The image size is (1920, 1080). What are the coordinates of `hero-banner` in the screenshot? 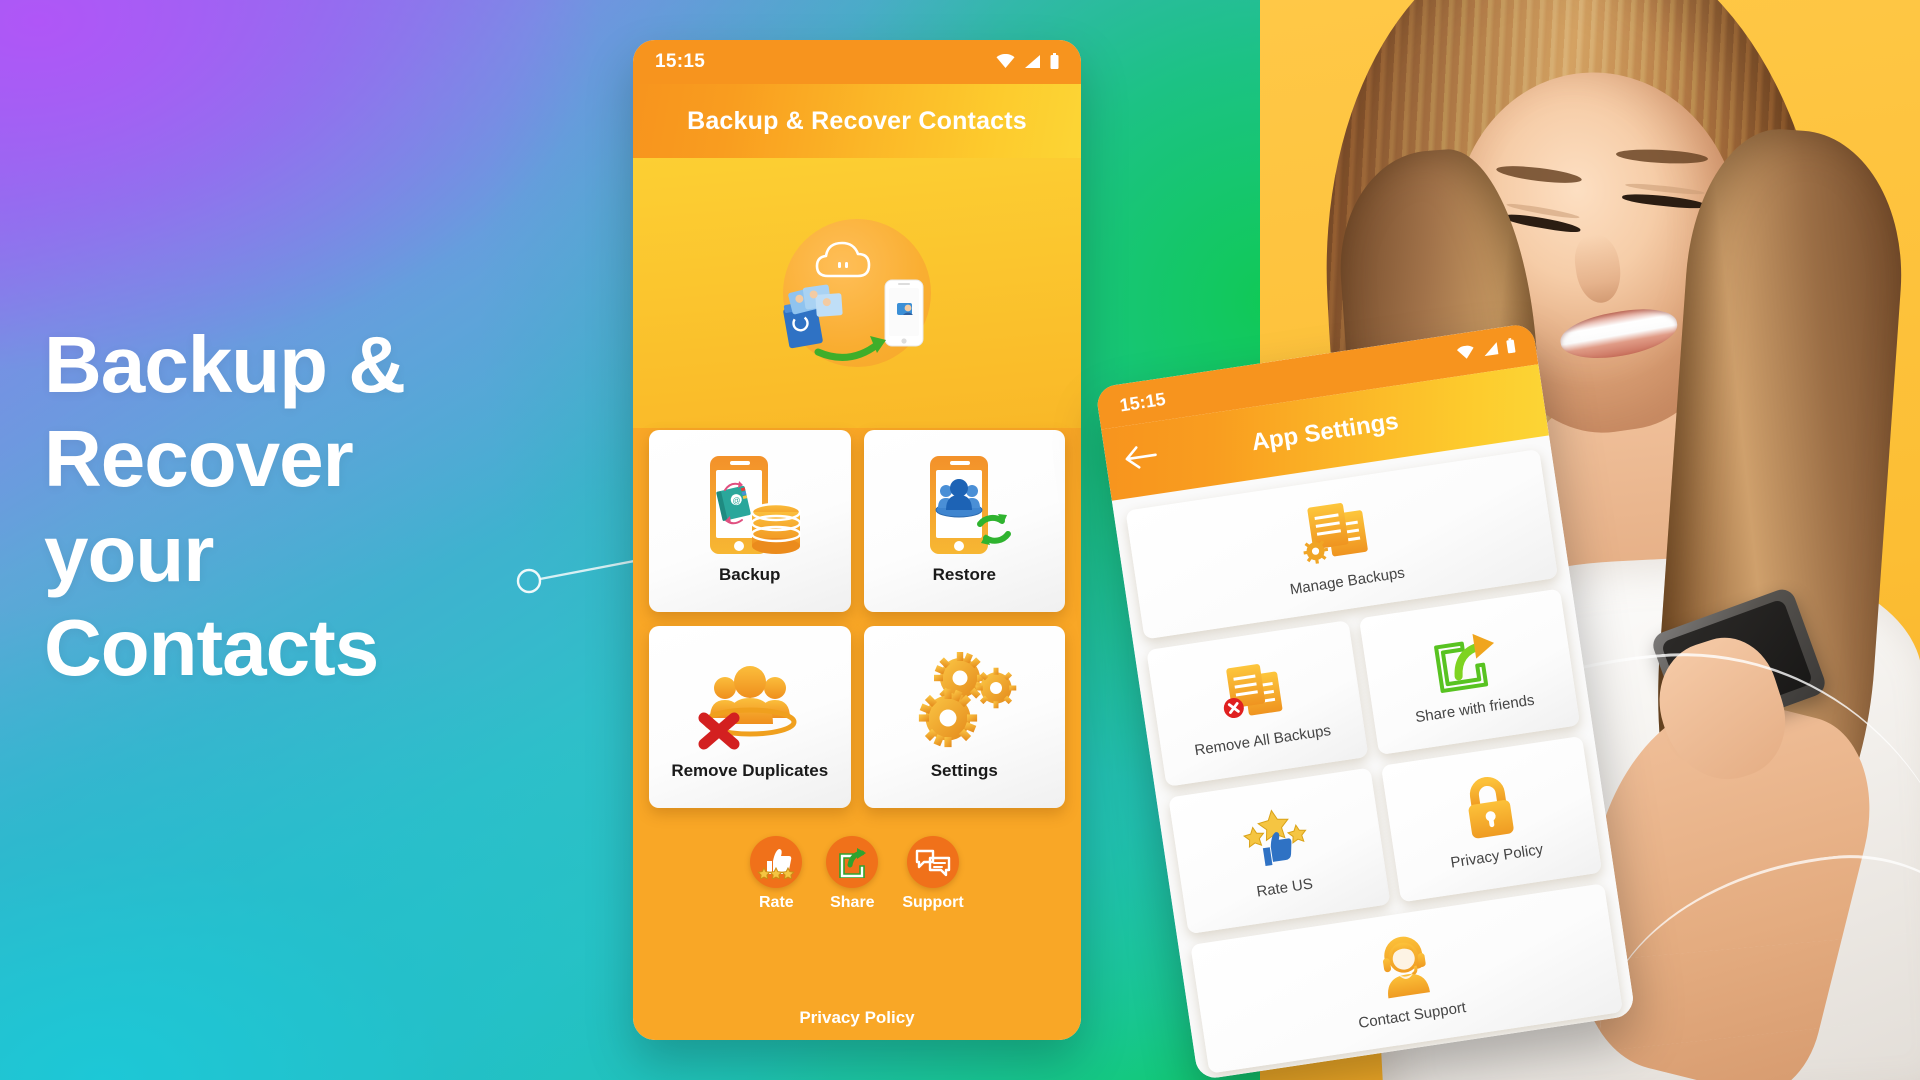 It's located at (857, 293).